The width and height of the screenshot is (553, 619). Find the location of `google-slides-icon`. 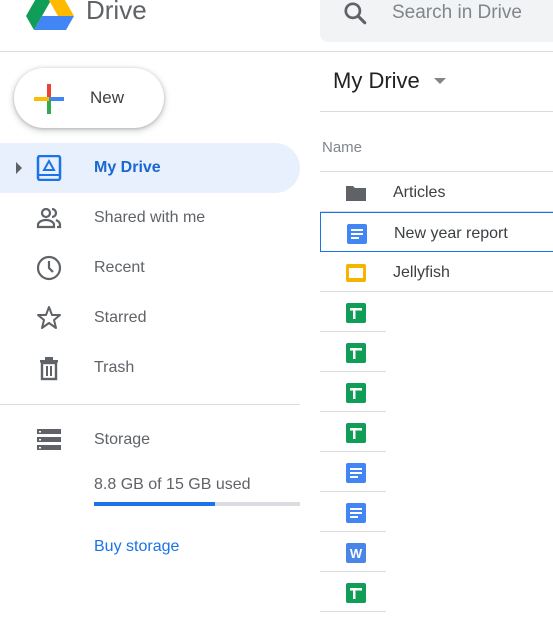

google-slides-icon is located at coordinates (356, 273).